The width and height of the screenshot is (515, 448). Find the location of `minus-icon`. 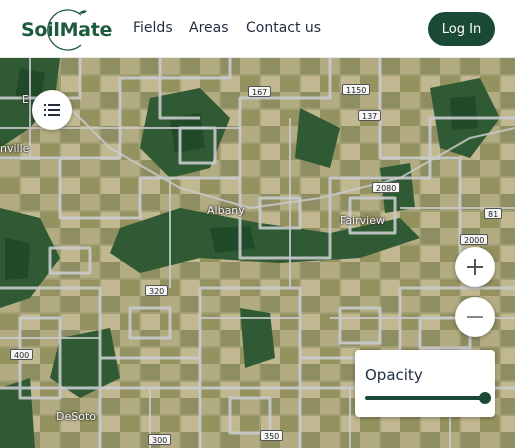

minus-icon is located at coordinates (475, 317).